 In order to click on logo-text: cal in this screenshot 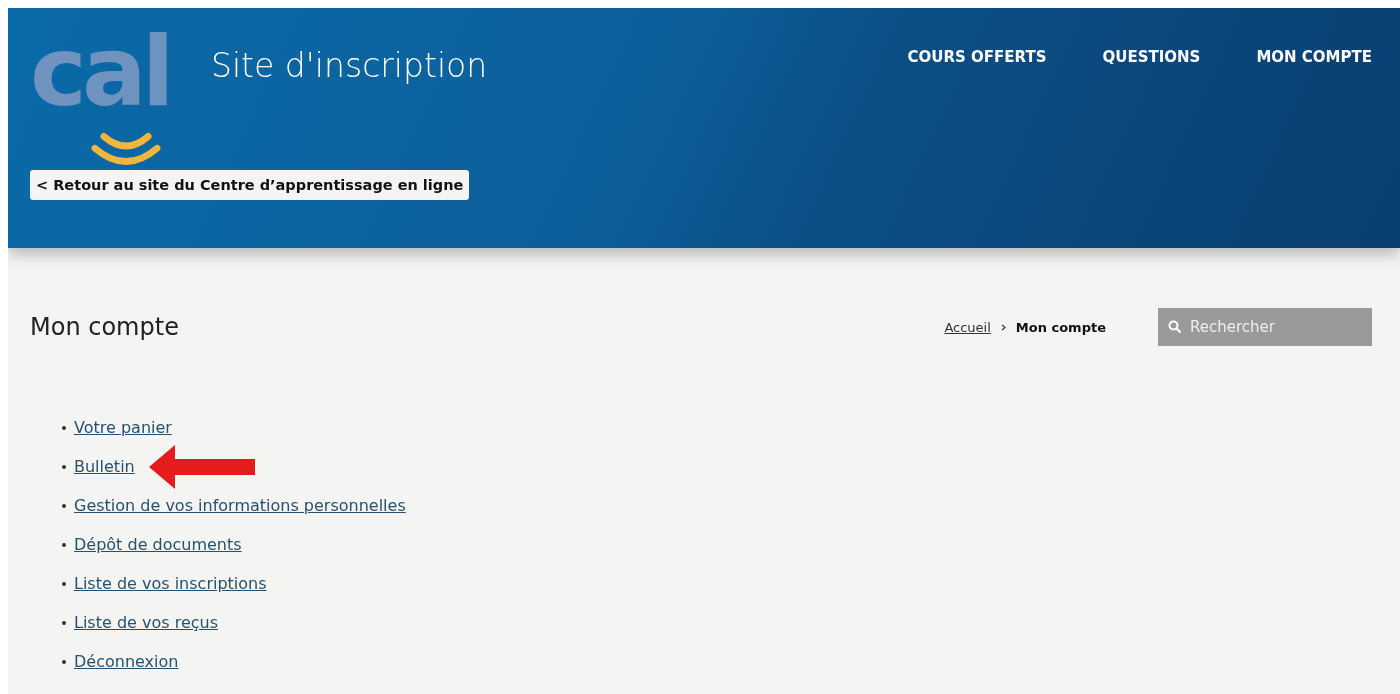, I will do `click(100, 73)`.